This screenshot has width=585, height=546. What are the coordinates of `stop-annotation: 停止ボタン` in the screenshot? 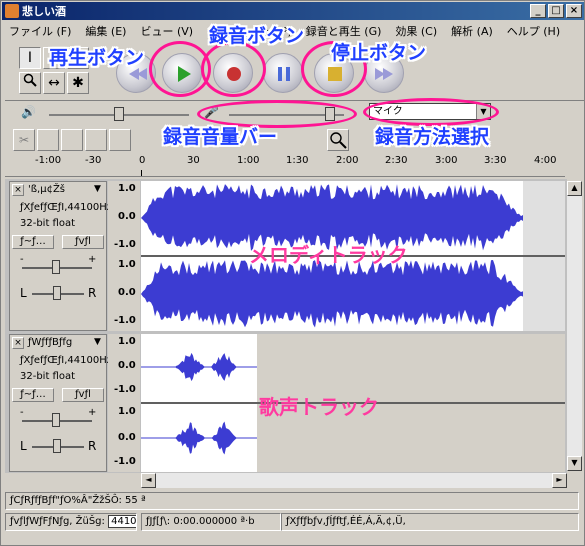 It's located at (379, 53).